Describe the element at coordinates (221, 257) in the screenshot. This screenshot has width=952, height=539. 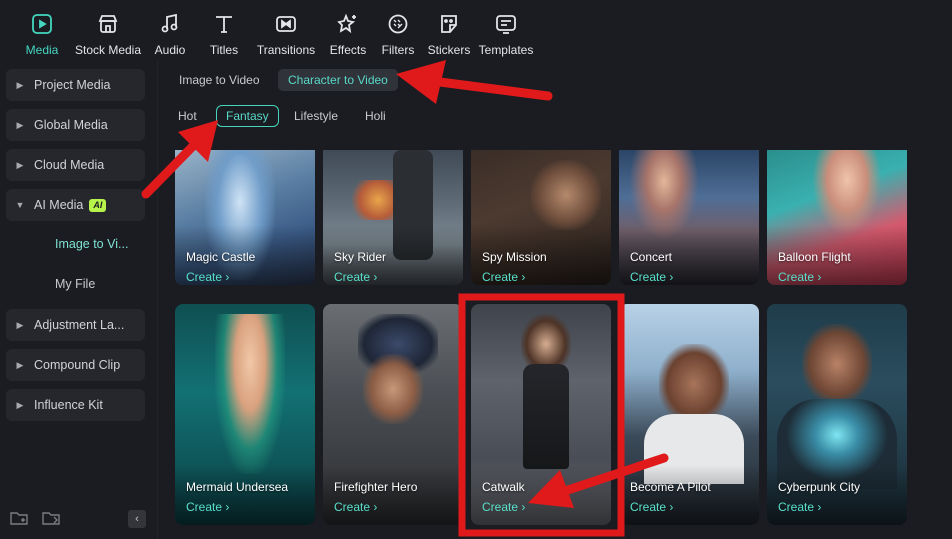
I see `card-title: Magic Castle` at that location.